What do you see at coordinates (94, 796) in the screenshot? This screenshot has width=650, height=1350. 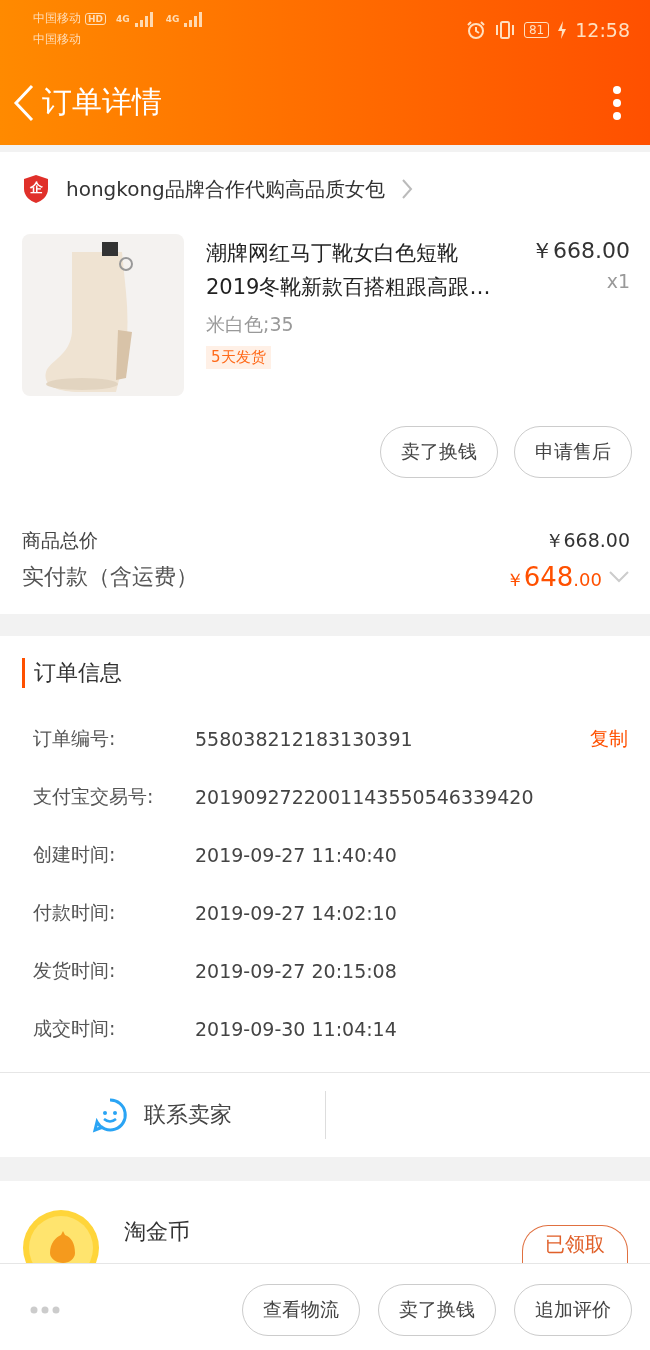 I see `info-label: 支付宝交易号:` at bounding box center [94, 796].